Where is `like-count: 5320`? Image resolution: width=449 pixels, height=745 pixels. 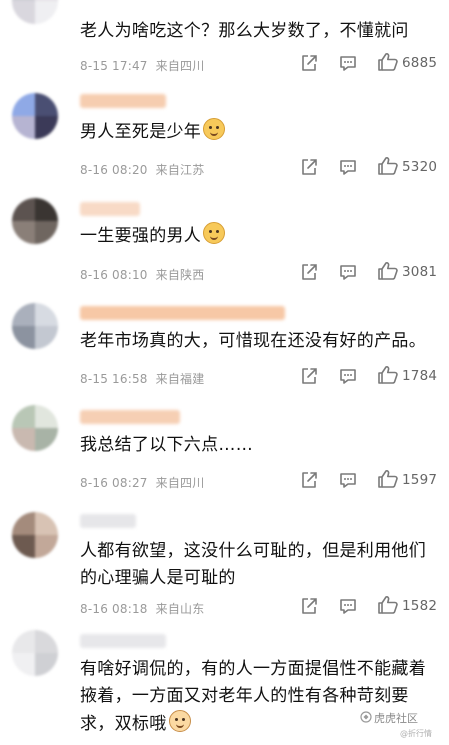
like-count: 5320 is located at coordinates (420, 167).